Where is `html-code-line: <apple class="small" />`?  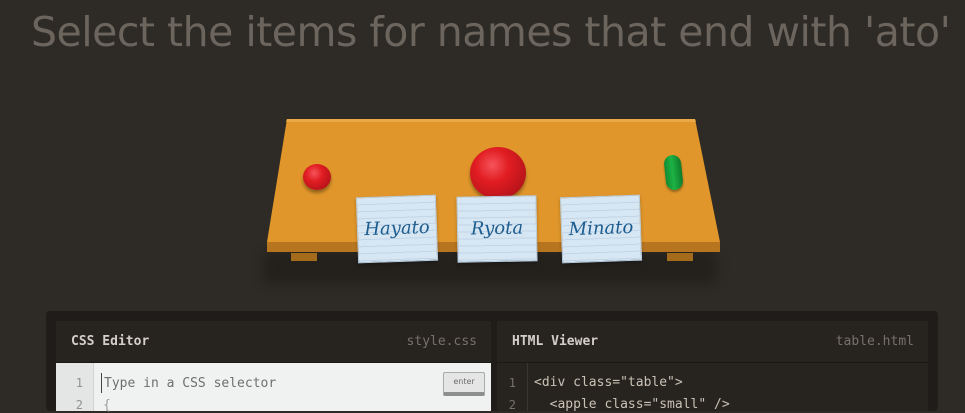 html-code-line: <apple class="small" /> is located at coordinates (632, 404).